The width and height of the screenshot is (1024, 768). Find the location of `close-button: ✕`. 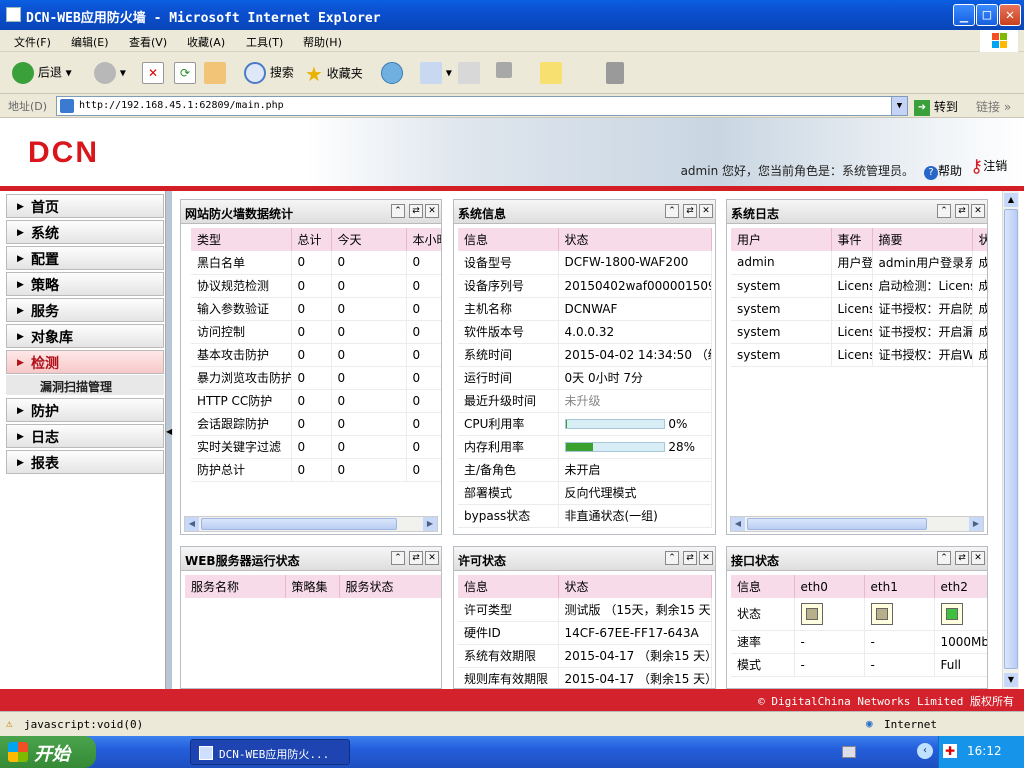

close-button: ✕ is located at coordinates (1010, 15).